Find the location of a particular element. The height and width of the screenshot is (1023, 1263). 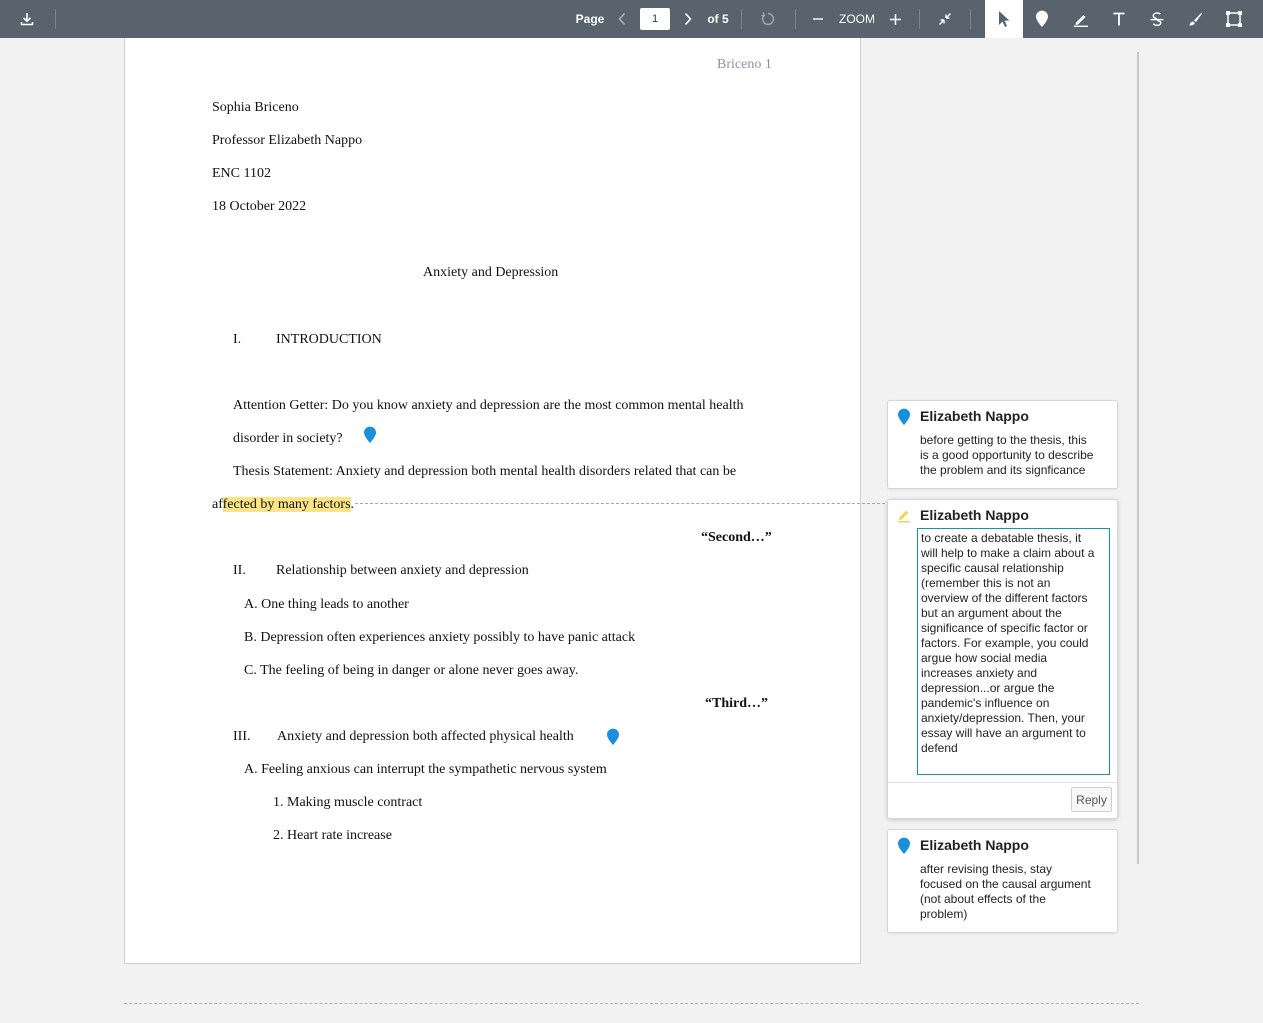

comment-line: will help to make a claim about a is located at coordinates (1008, 553).